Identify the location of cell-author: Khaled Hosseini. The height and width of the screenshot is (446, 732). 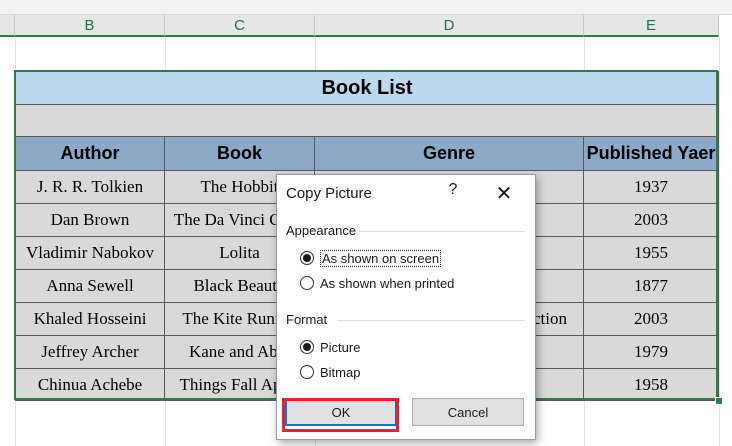
(90, 319).